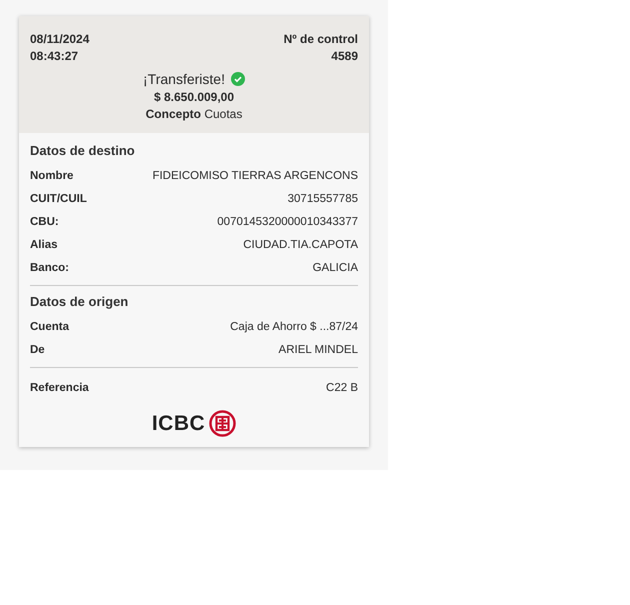 Image resolution: width=630 pixels, height=605 pixels. I want to click on field-value: ARIEL MINDEL, so click(318, 350).